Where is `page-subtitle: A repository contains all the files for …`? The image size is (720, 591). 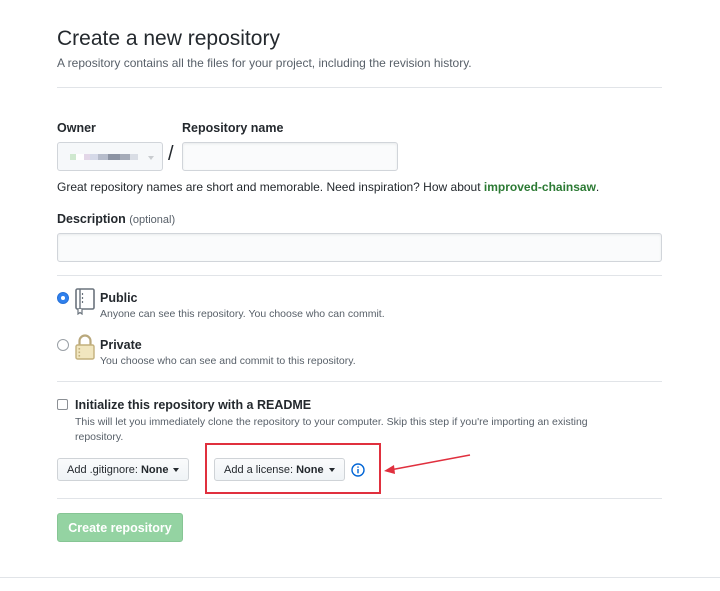
page-subtitle: A repository contains all the files for … is located at coordinates (264, 63).